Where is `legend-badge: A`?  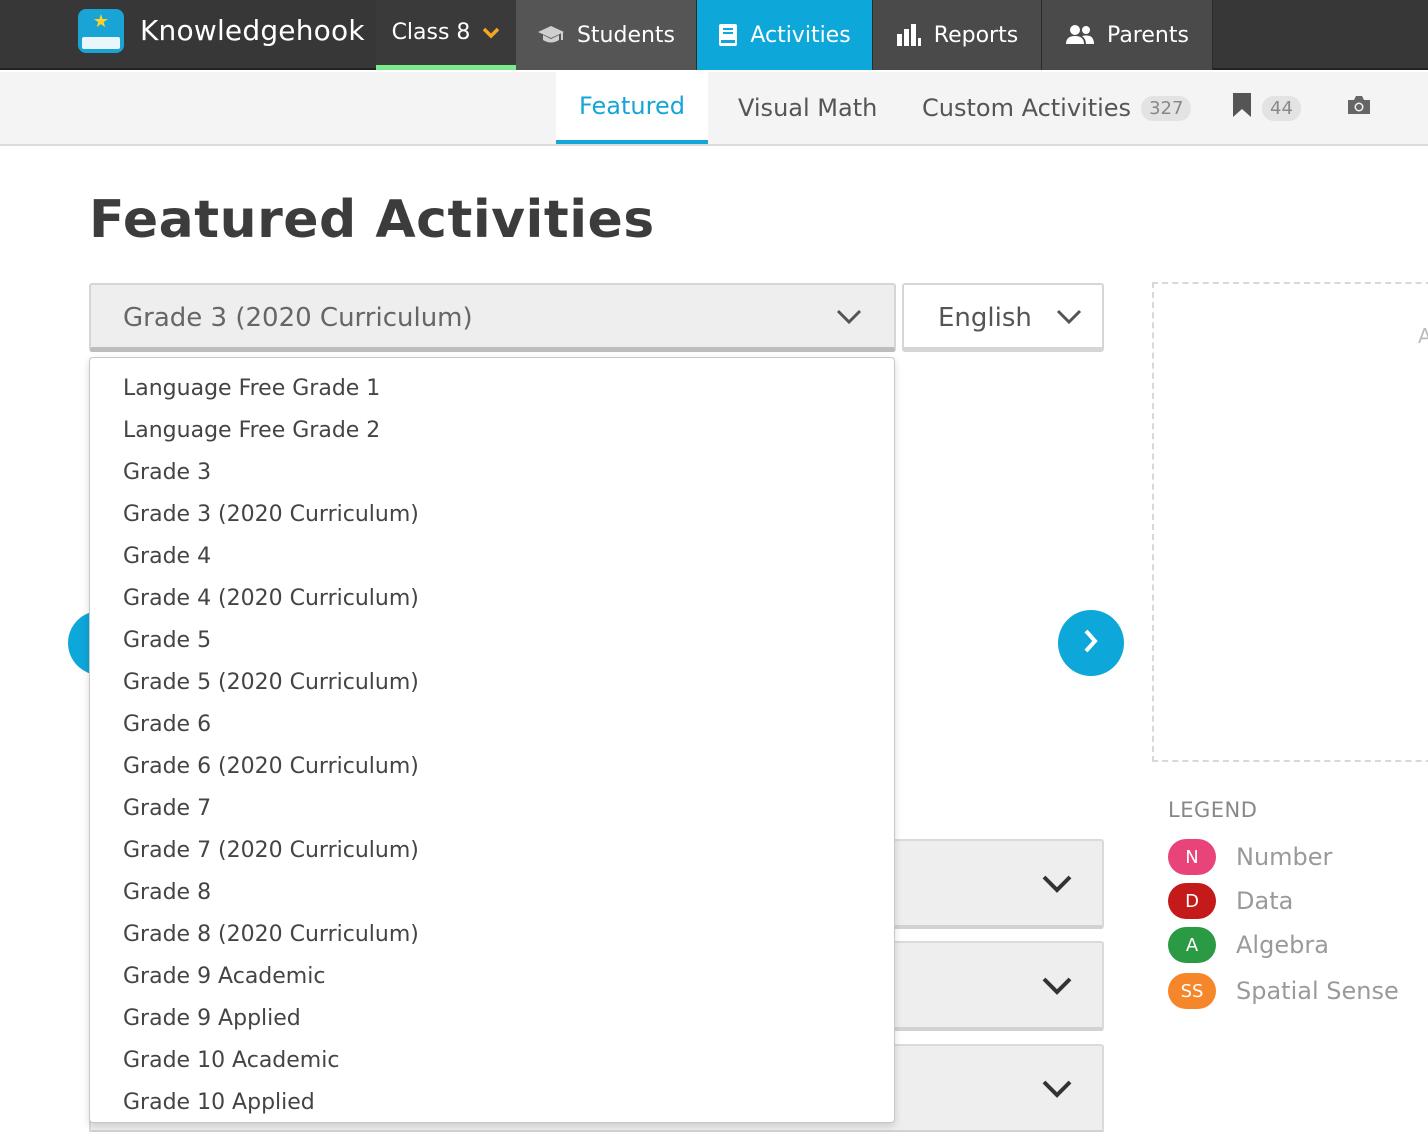 legend-badge: A is located at coordinates (1192, 945).